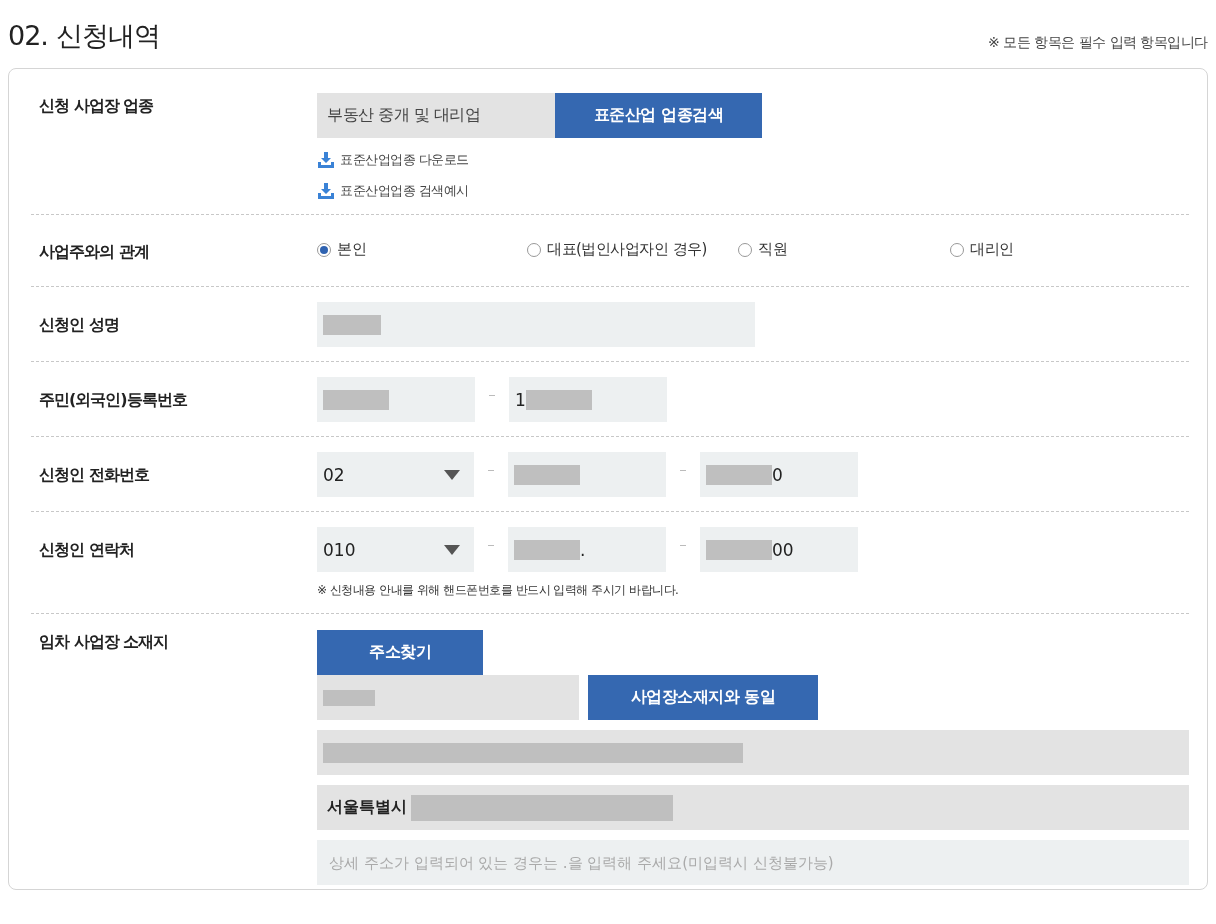 The image size is (1216, 924). Describe the element at coordinates (658, 115) in the screenshot. I see `search-button: 표준산업 업종검색` at that location.